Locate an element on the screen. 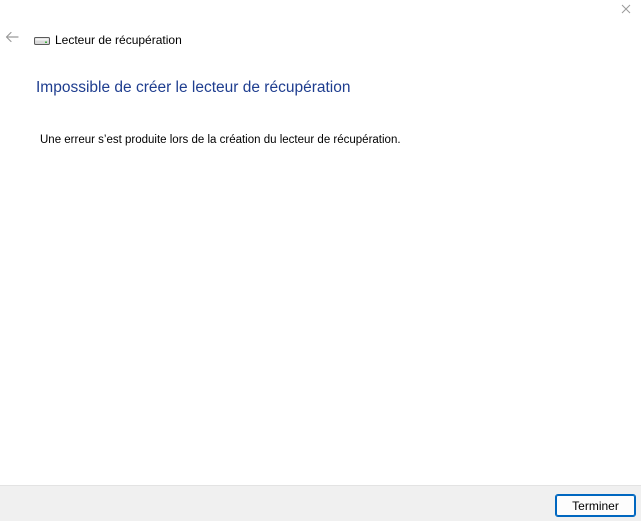 The width and height of the screenshot is (641, 521). close-icon is located at coordinates (626, 10).